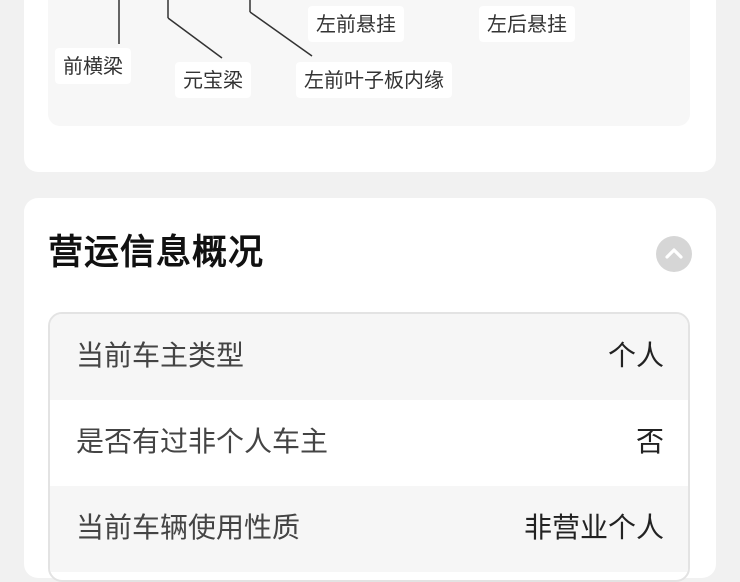 This screenshot has width=740, height=582. I want to click on chevron-up-icon, so click(674, 253).